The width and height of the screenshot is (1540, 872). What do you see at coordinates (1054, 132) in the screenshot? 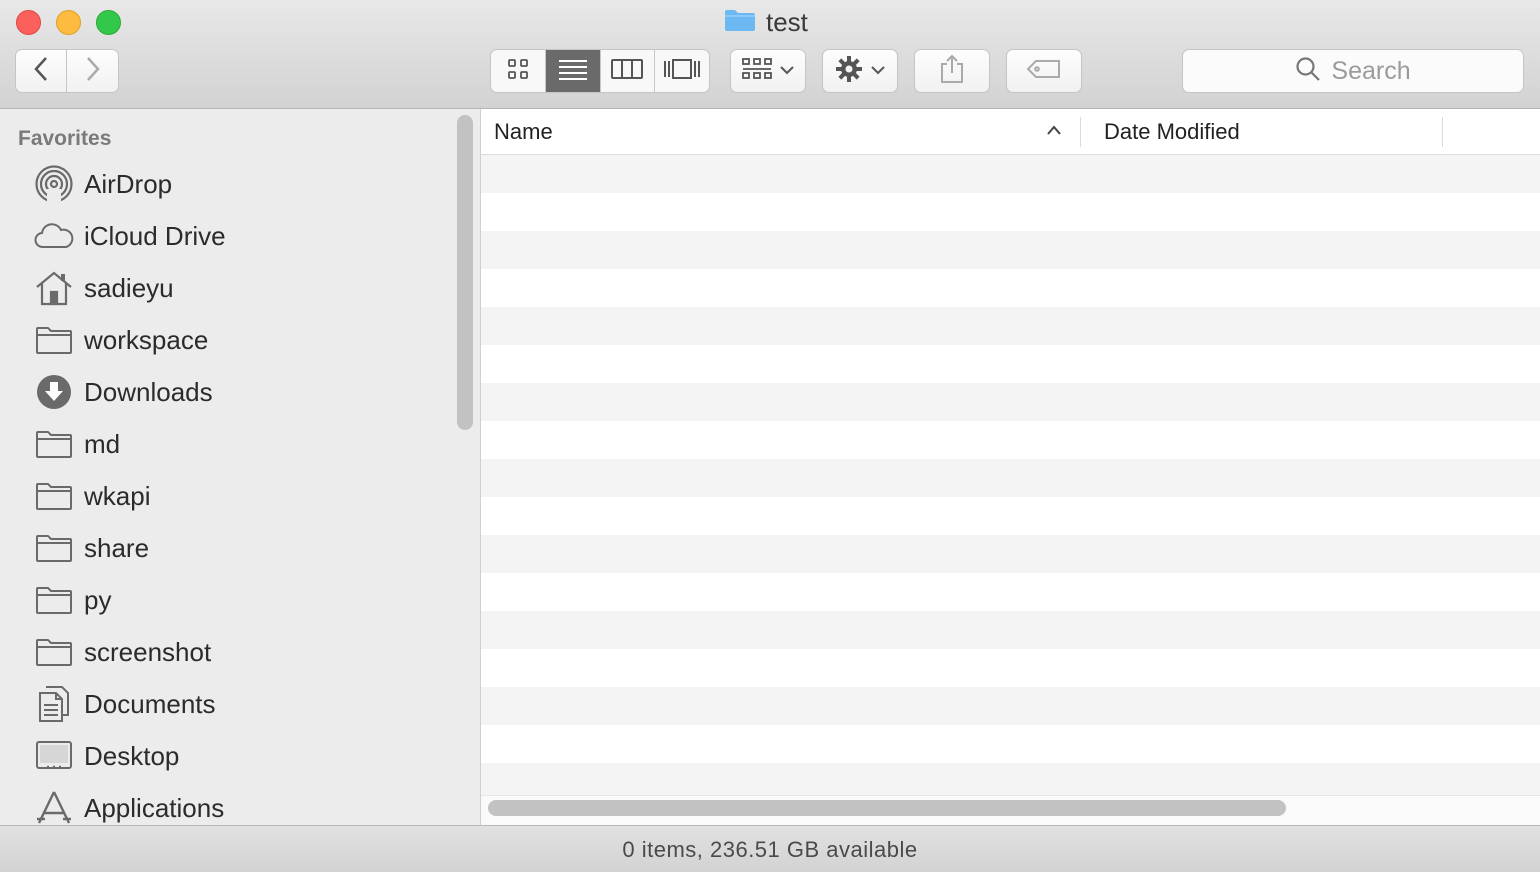
I see `sort-ascending-icon` at bounding box center [1054, 132].